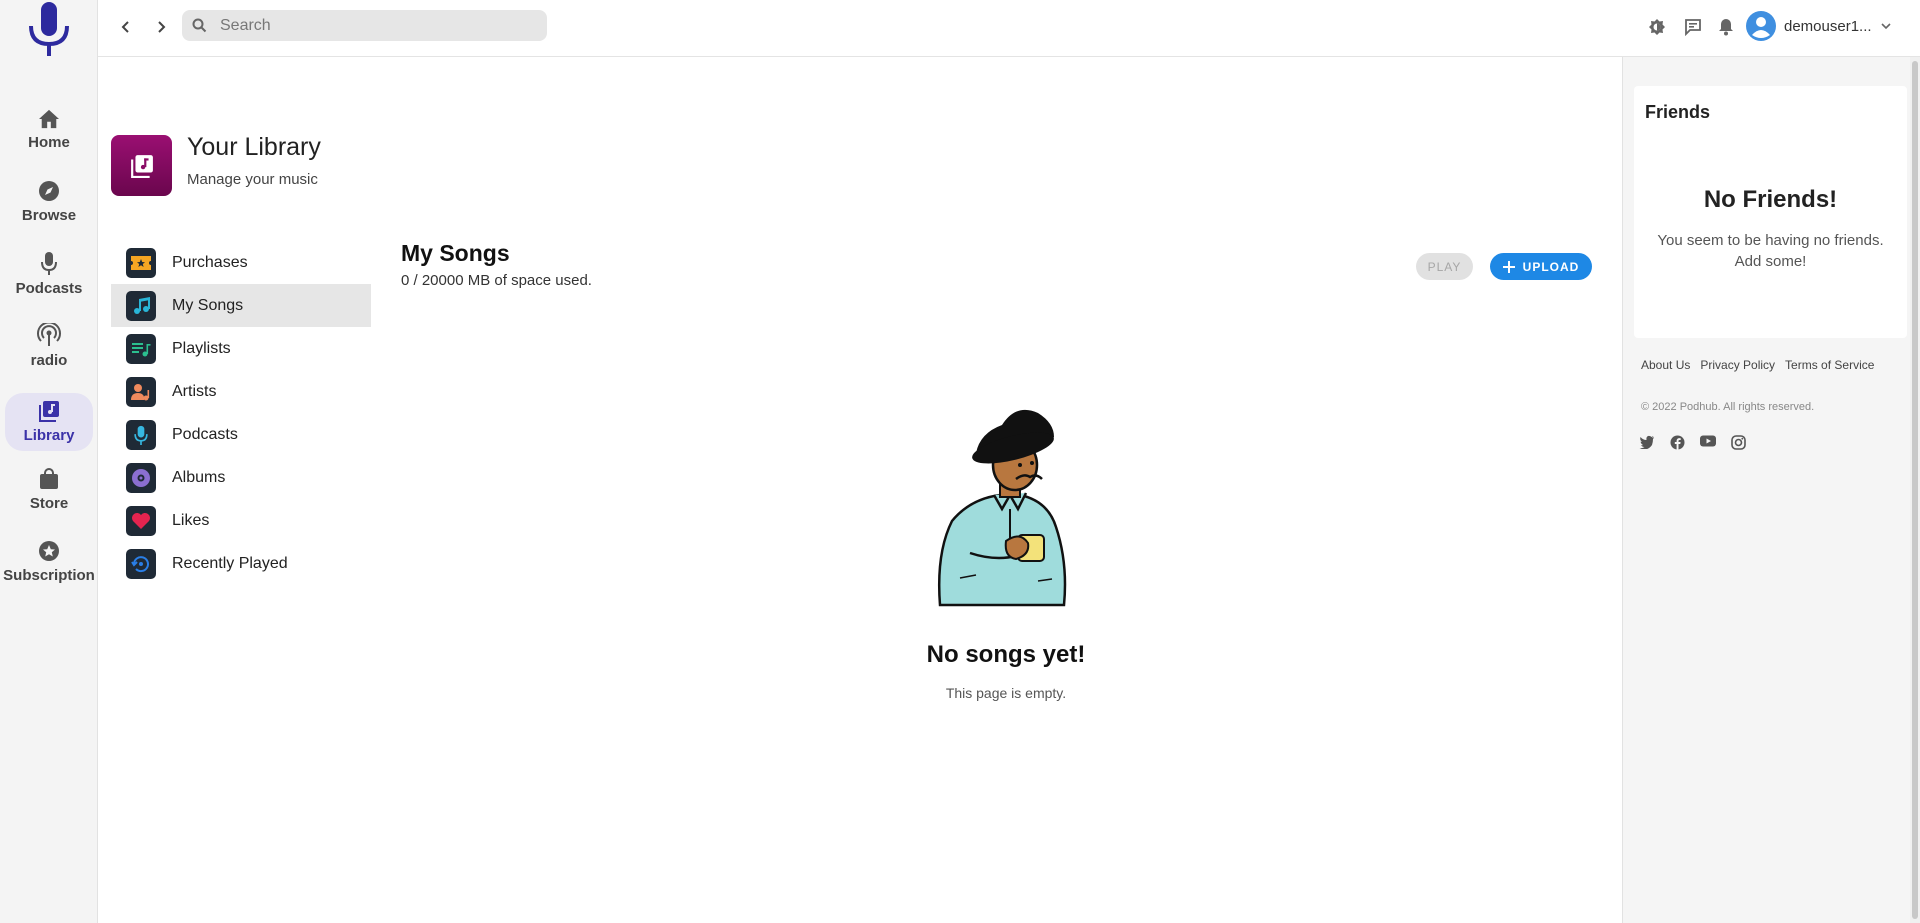  I want to click on library-item-recently-played: Recently Played, so click(241, 563).